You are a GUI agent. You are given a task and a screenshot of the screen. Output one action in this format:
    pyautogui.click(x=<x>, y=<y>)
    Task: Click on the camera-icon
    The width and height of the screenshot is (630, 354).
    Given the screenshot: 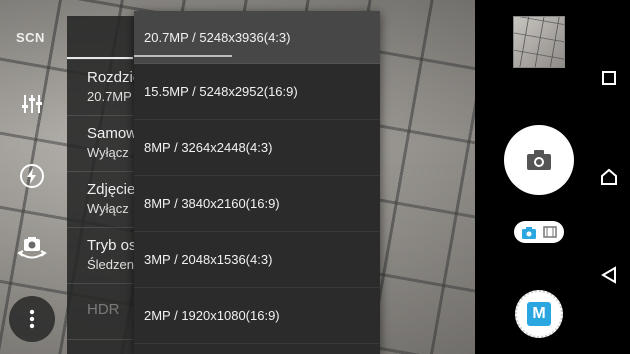 What is the action you would take?
    pyautogui.click(x=539, y=160)
    